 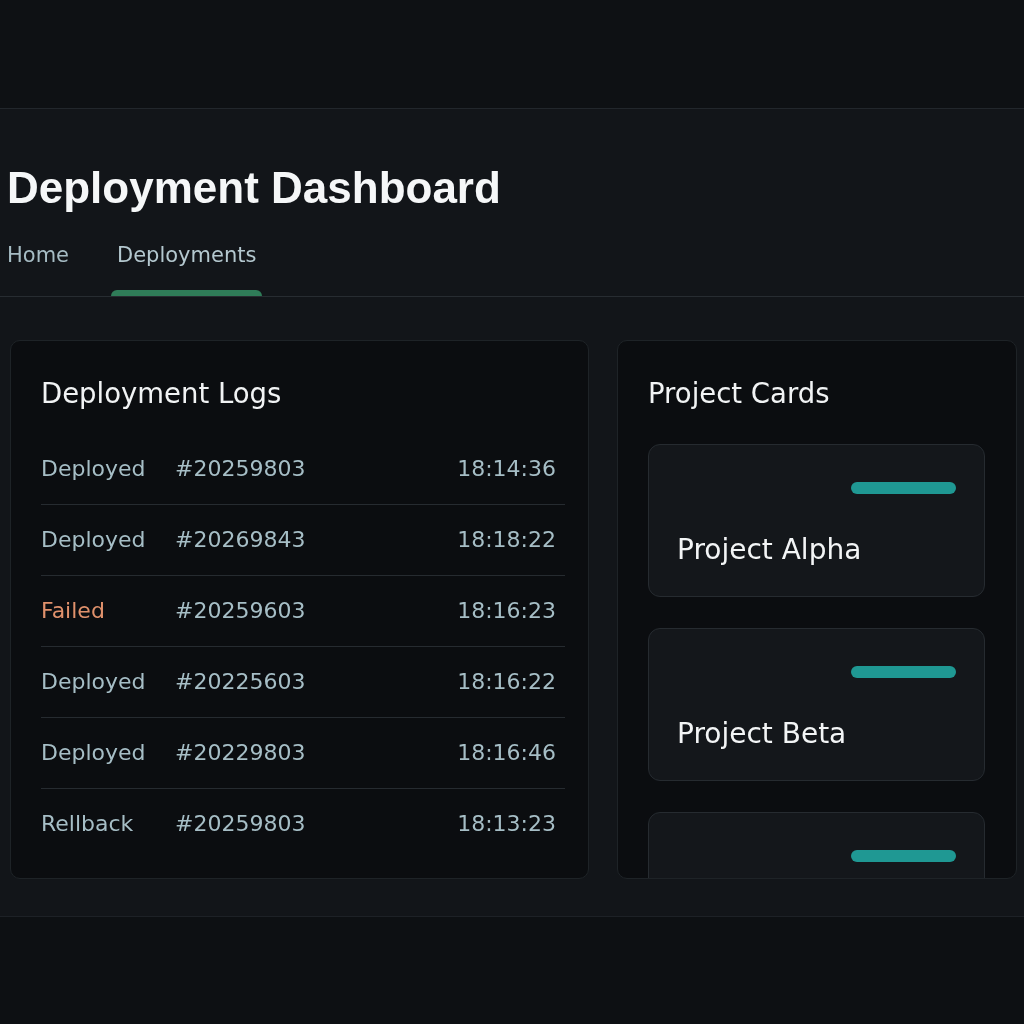 I want to click on log-time: 18:16:23, so click(x=506, y=611).